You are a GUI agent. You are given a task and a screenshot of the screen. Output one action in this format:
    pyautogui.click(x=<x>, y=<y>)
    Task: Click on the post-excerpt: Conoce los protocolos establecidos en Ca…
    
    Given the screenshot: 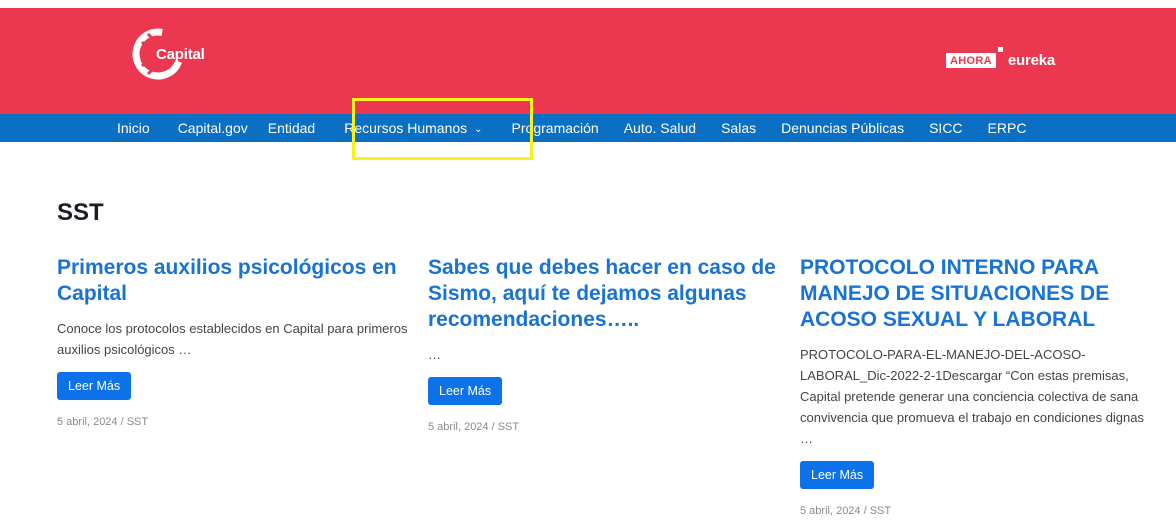 What is the action you would take?
    pyautogui.click(x=232, y=339)
    